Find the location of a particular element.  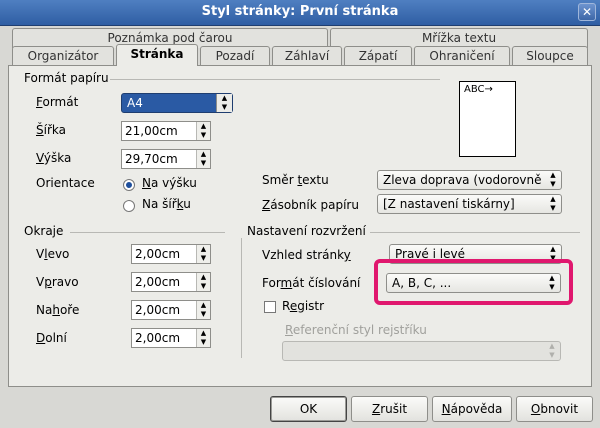

reference-style-label: Referenční styl rejstříku is located at coordinates (356, 330).